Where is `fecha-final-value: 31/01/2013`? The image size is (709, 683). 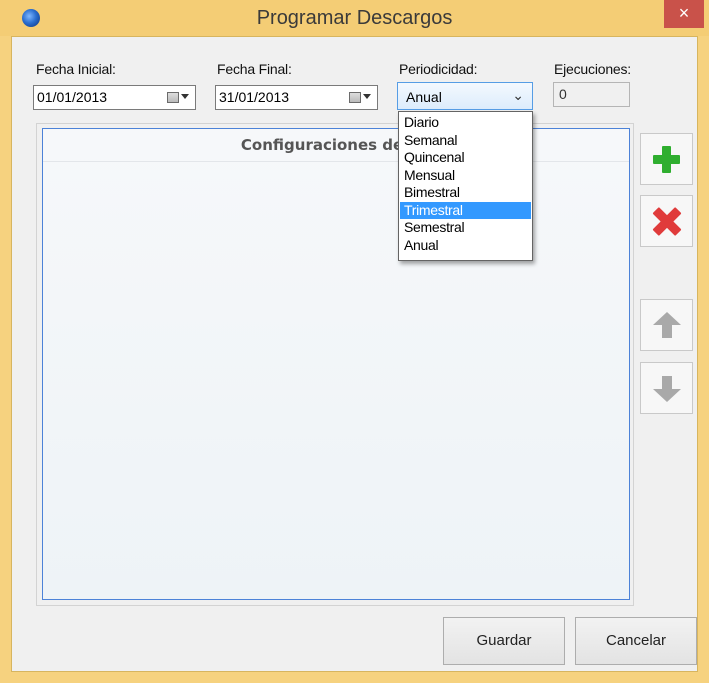 fecha-final-value: 31/01/2013 is located at coordinates (254, 97).